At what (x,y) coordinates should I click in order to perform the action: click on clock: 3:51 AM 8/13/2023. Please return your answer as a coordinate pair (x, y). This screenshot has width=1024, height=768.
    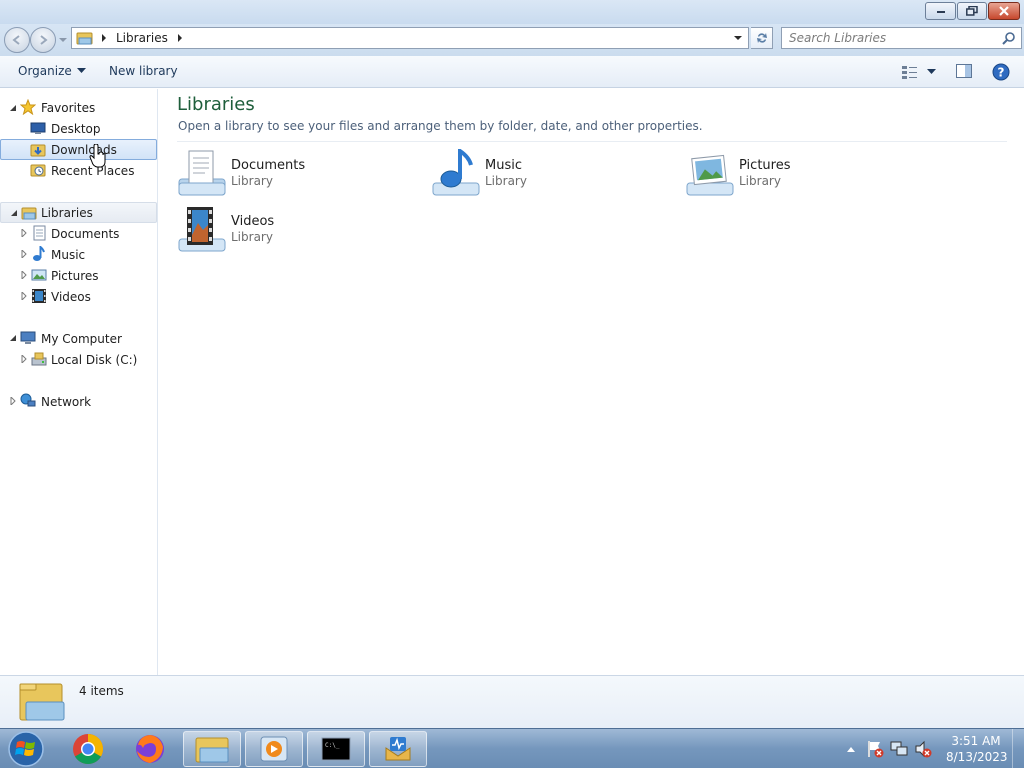
    Looking at the image, I should click on (977, 749).